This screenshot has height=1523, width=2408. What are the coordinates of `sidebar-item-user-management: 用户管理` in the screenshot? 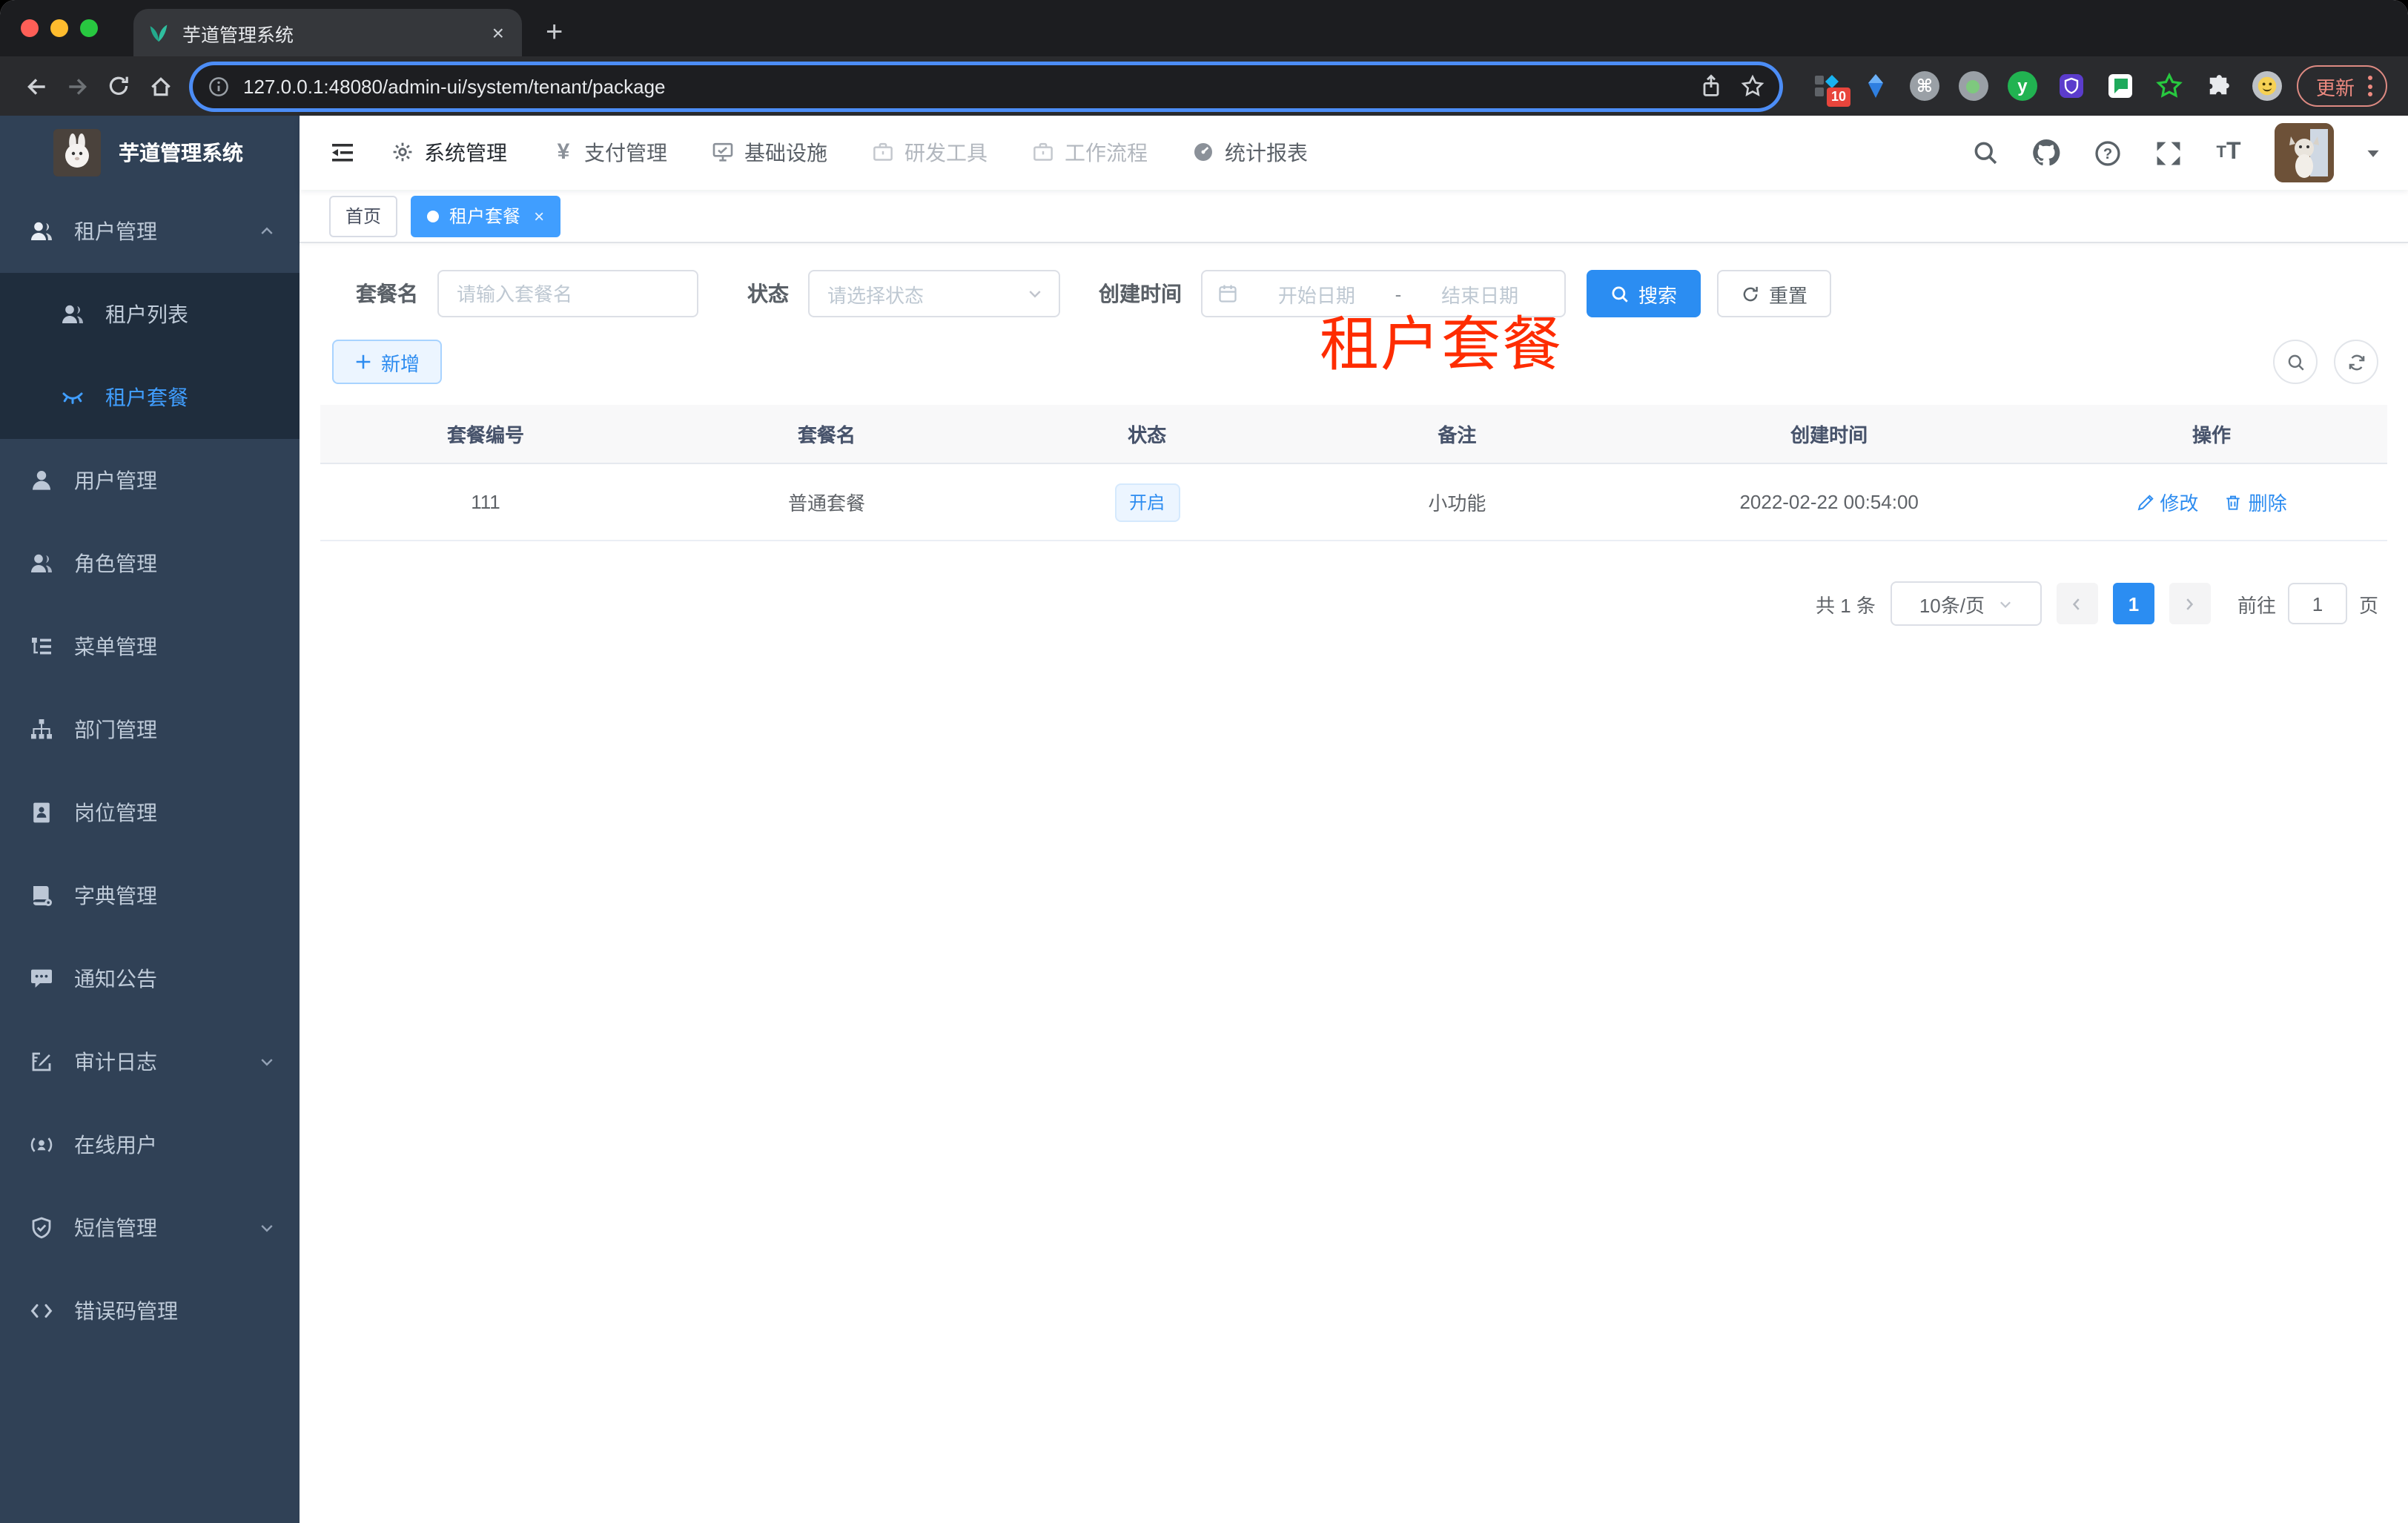 It's located at (150, 481).